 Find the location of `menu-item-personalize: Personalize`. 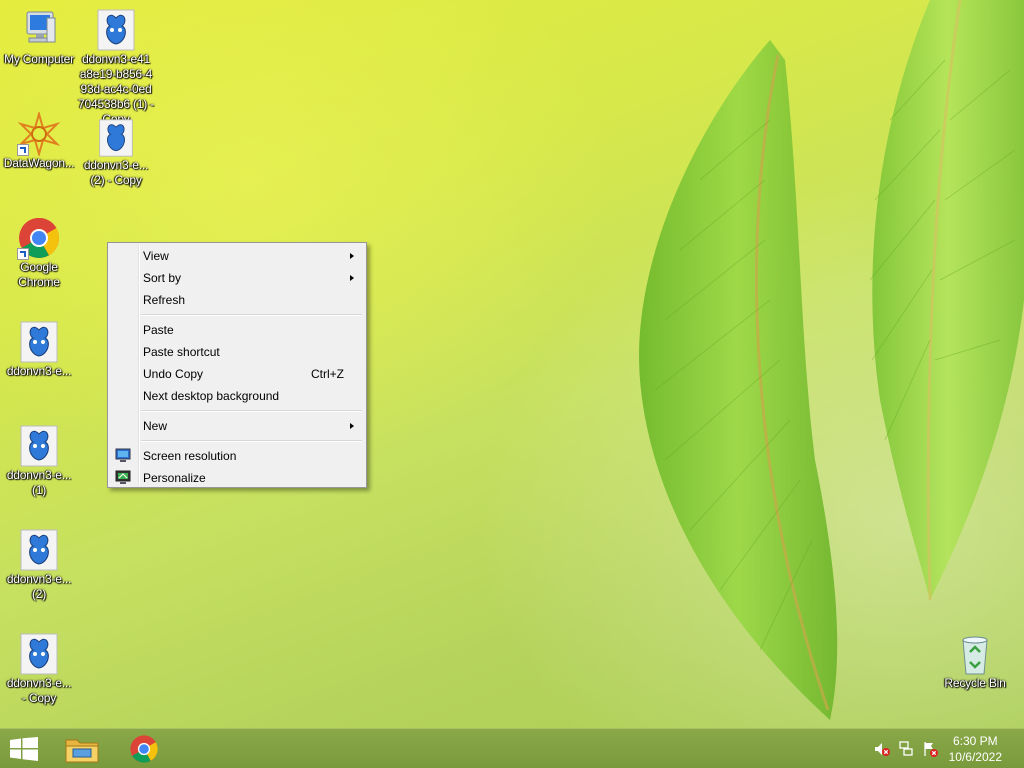

menu-item-personalize: Personalize is located at coordinates (237, 478).